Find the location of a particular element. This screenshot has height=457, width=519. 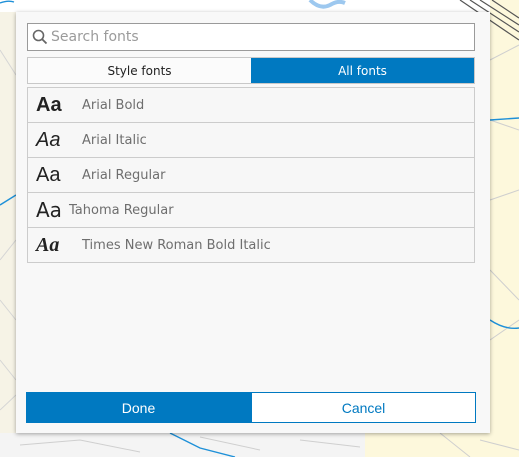

font-name: Times New Roman Bold Italic is located at coordinates (176, 245).